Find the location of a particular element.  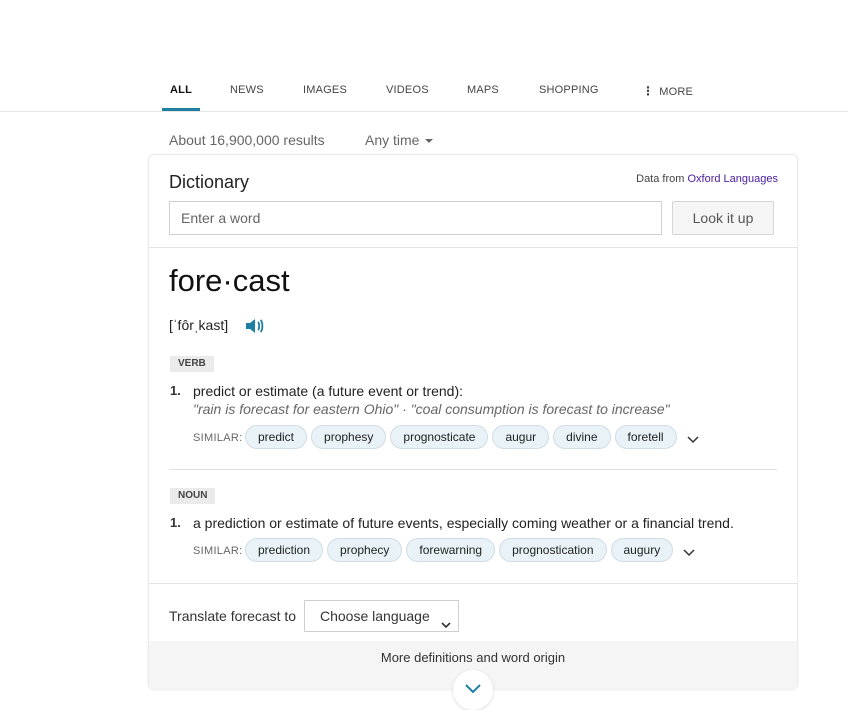

more-definitions-link: More definitions and word origin is located at coordinates (473, 657).